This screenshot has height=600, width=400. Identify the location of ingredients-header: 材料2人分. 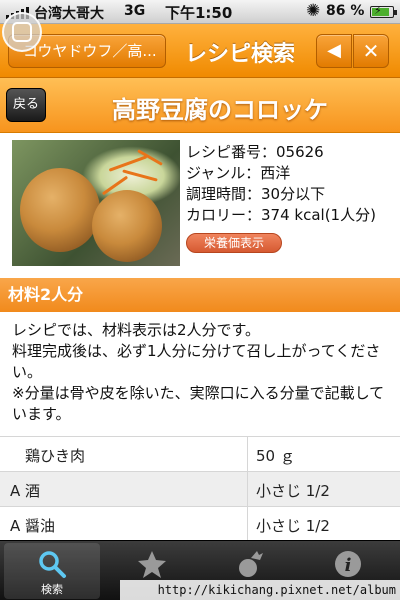
(200, 295).